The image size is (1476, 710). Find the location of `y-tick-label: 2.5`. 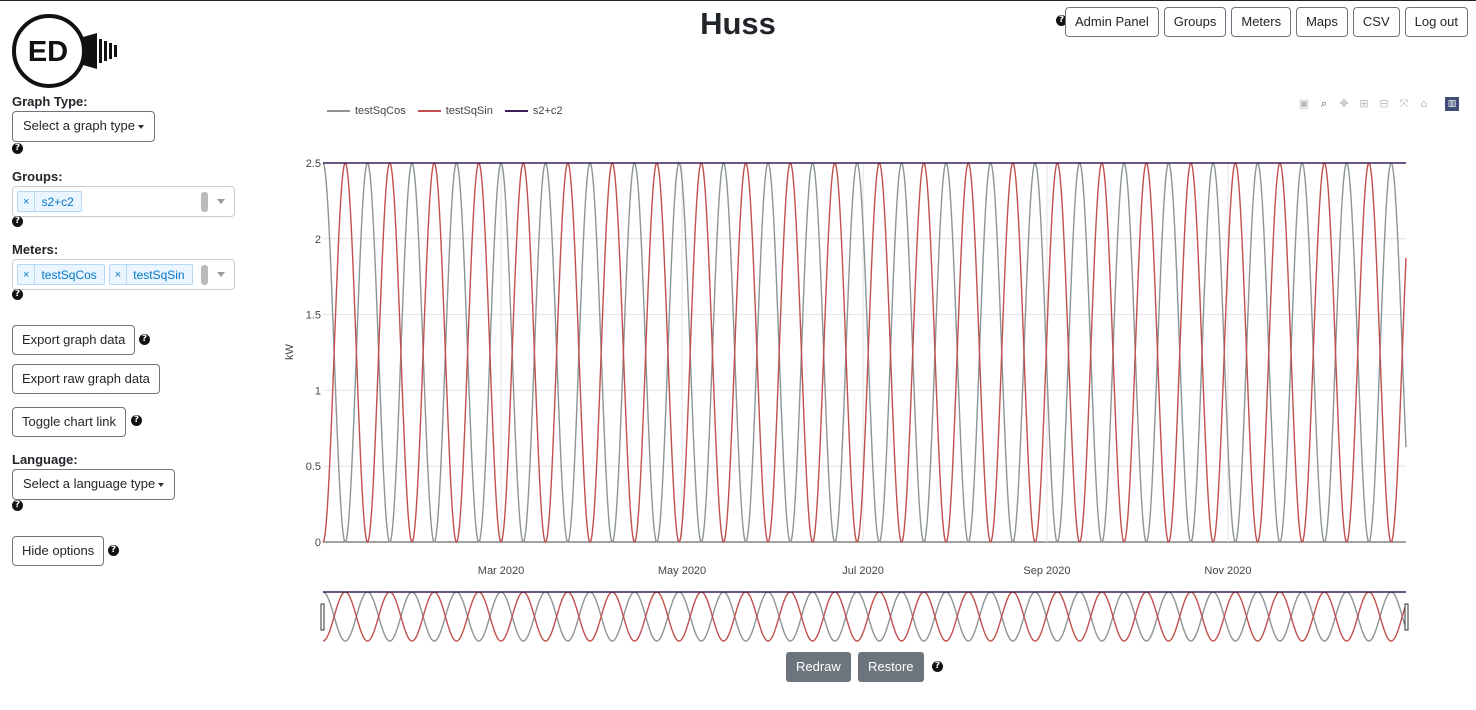

y-tick-label: 2.5 is located at coordinates (313, 164).